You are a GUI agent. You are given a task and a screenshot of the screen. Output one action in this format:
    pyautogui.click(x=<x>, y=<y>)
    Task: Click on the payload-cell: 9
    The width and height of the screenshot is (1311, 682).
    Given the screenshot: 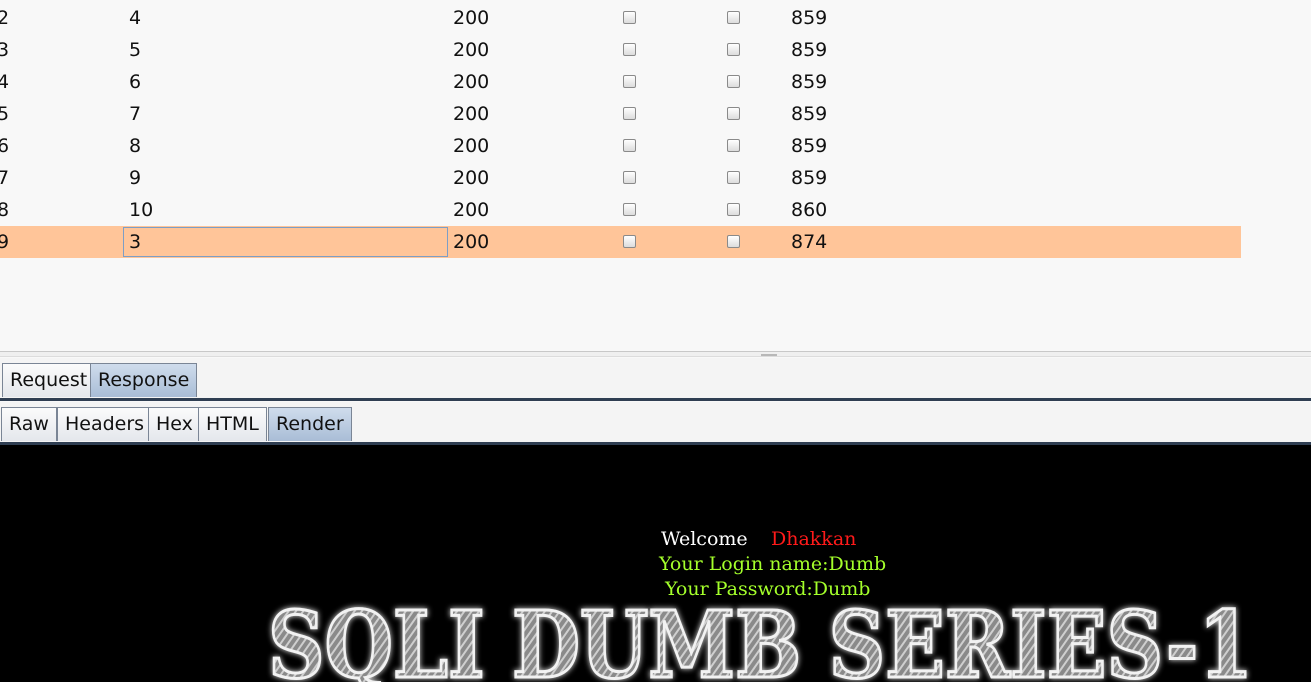 What is the action you would take?
    pyautogui.click(x=135, y=178)
    